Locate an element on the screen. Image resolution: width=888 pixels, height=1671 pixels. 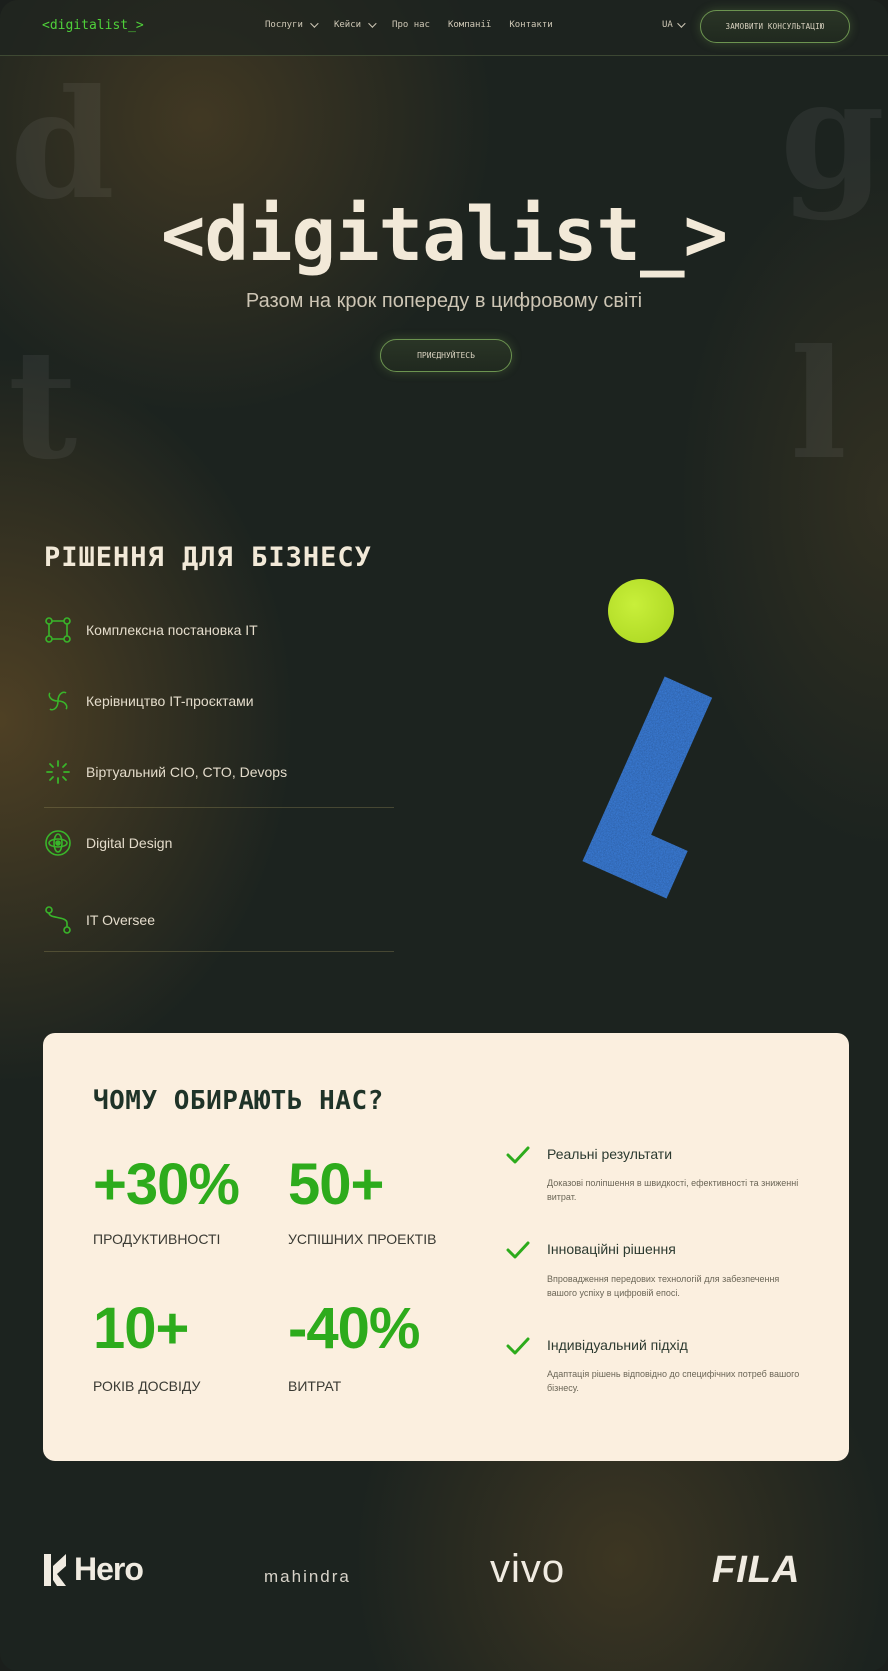
solution-item: Керівництво IT-проєктами is located at coordinates (219, 701).